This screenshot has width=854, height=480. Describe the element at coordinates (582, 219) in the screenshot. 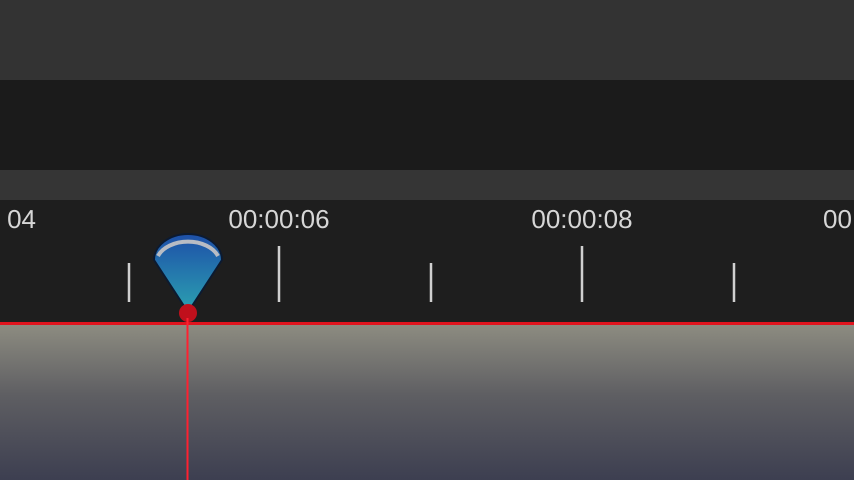

I see `time-label: 00:00:08` at that location.